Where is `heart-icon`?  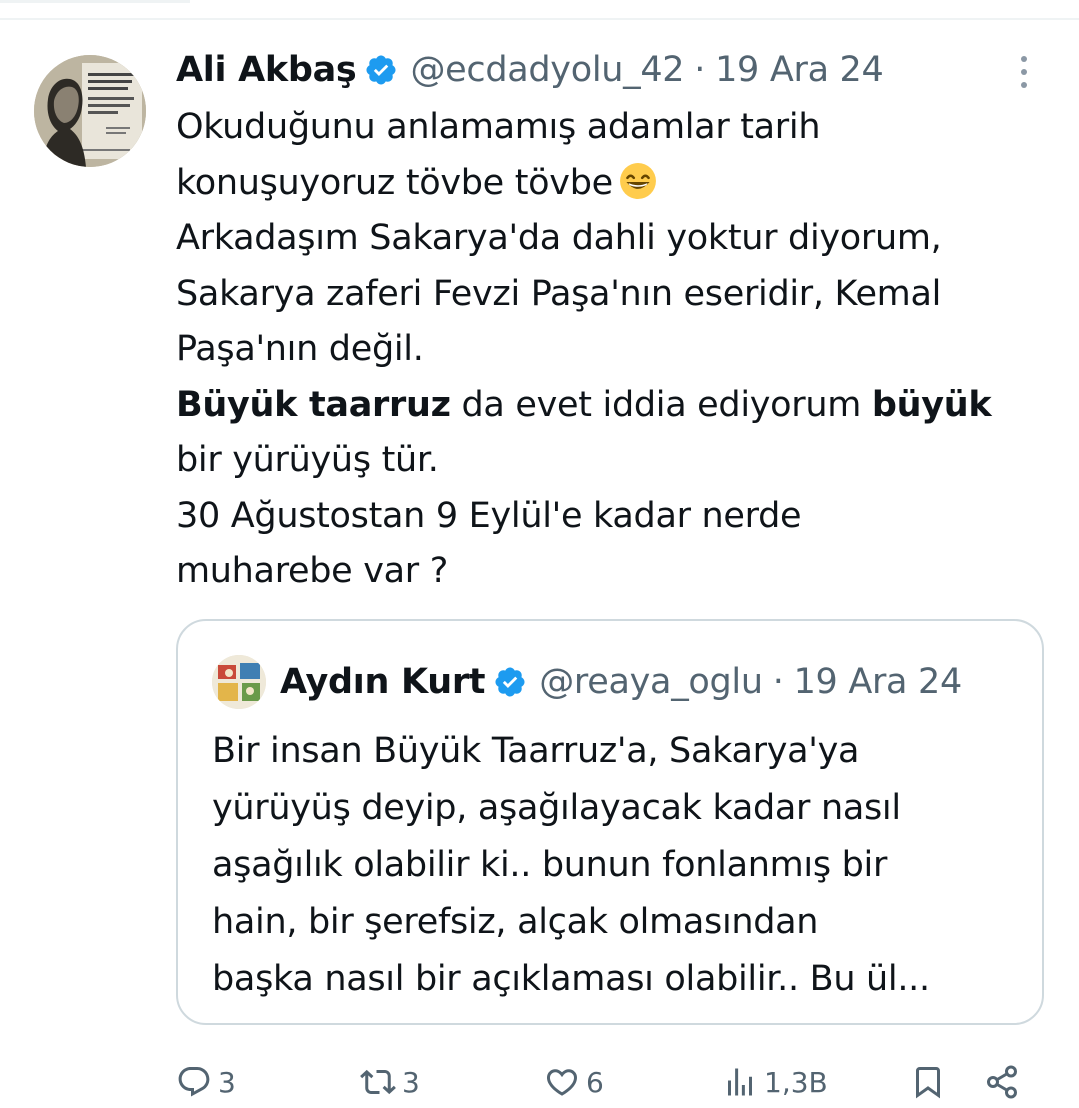
heart-icon is located at coordinates (562, 1082).